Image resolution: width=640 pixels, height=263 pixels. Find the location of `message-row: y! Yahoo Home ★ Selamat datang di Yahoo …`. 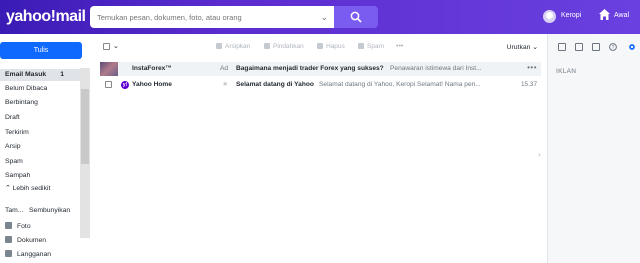

message-row: y! Yahoo Home ★ Selamat datang di Yahoo … is located at coordinates (320, 85).